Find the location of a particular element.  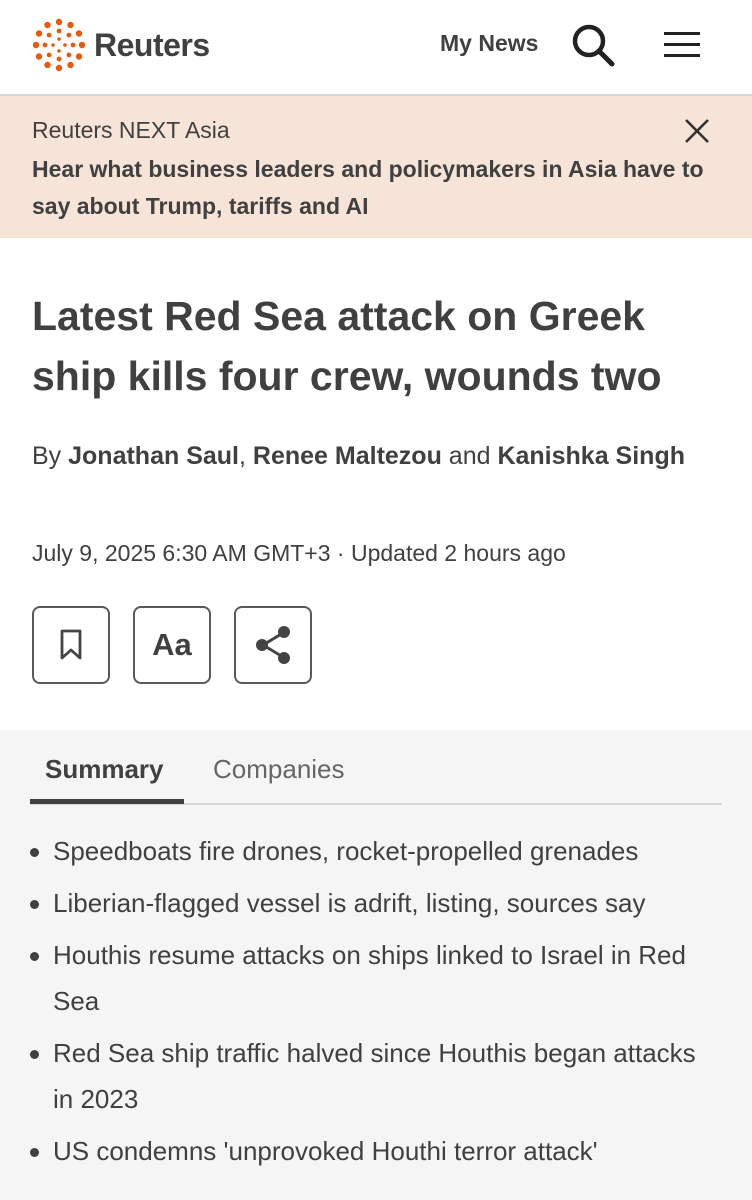

text-size-button: Aa is located at coordinates (172, 645).